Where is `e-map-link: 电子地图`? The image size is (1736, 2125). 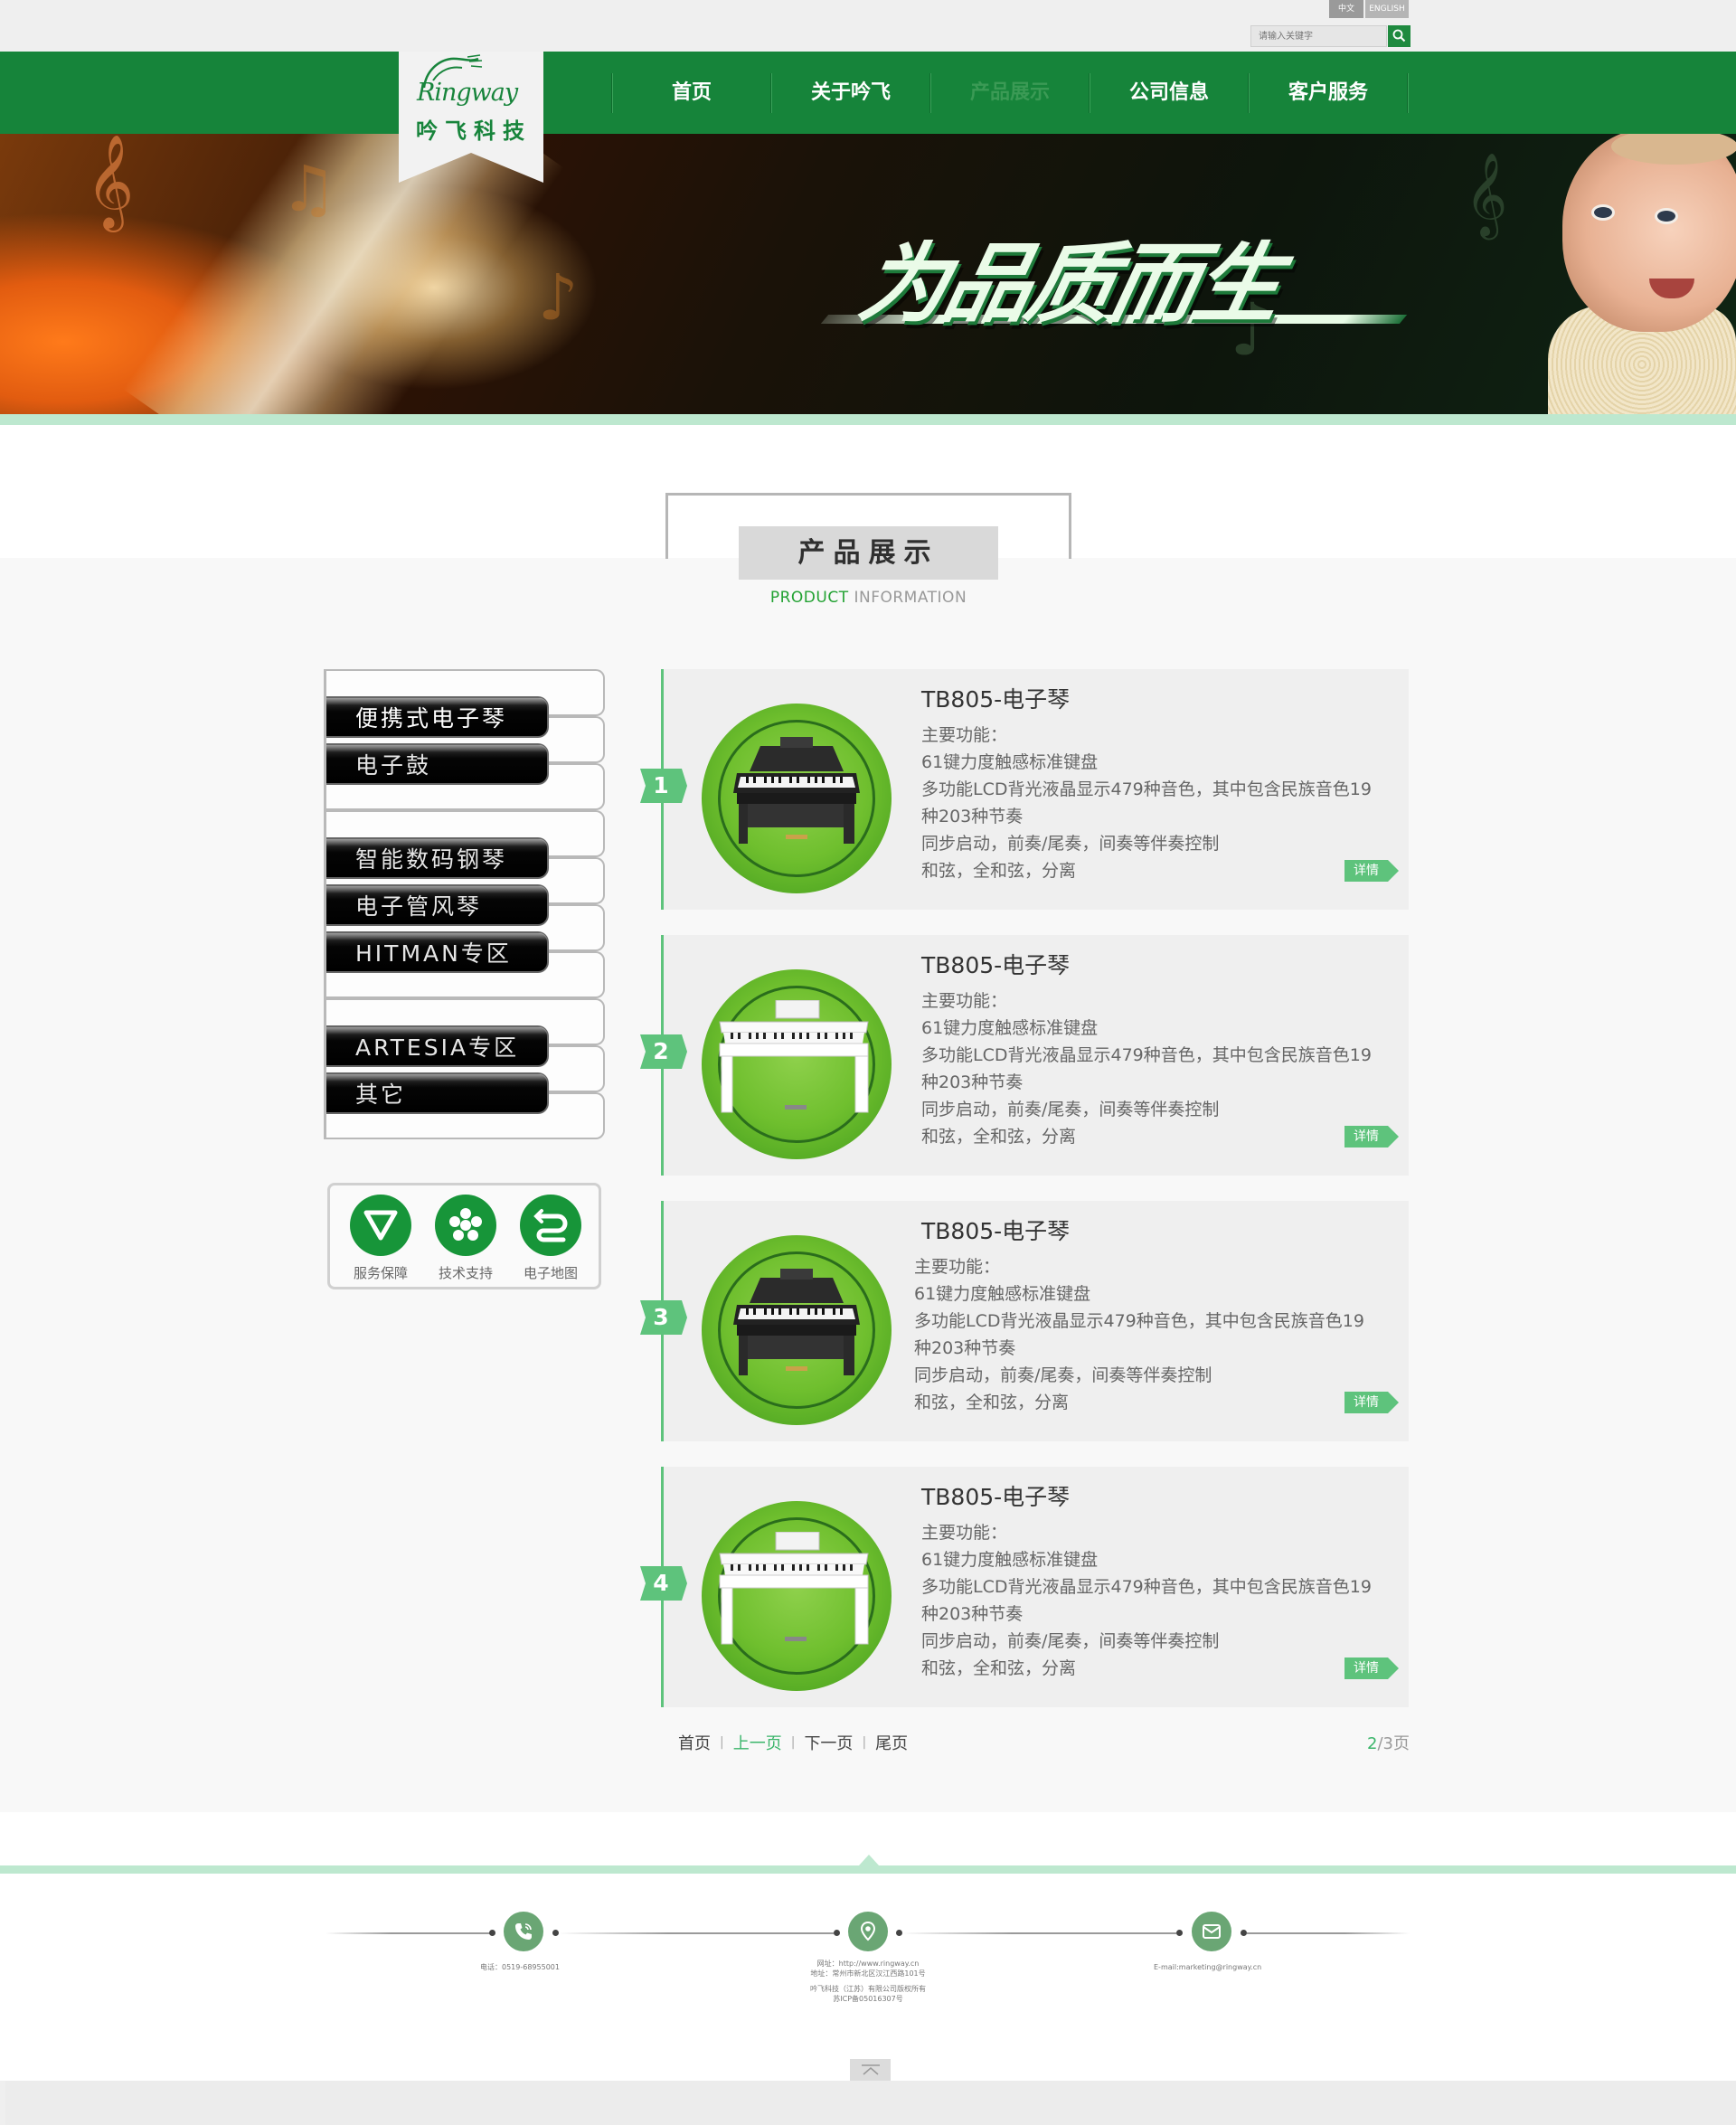
e-map-link: 电子地图 is located at coordinates (551, 1239).